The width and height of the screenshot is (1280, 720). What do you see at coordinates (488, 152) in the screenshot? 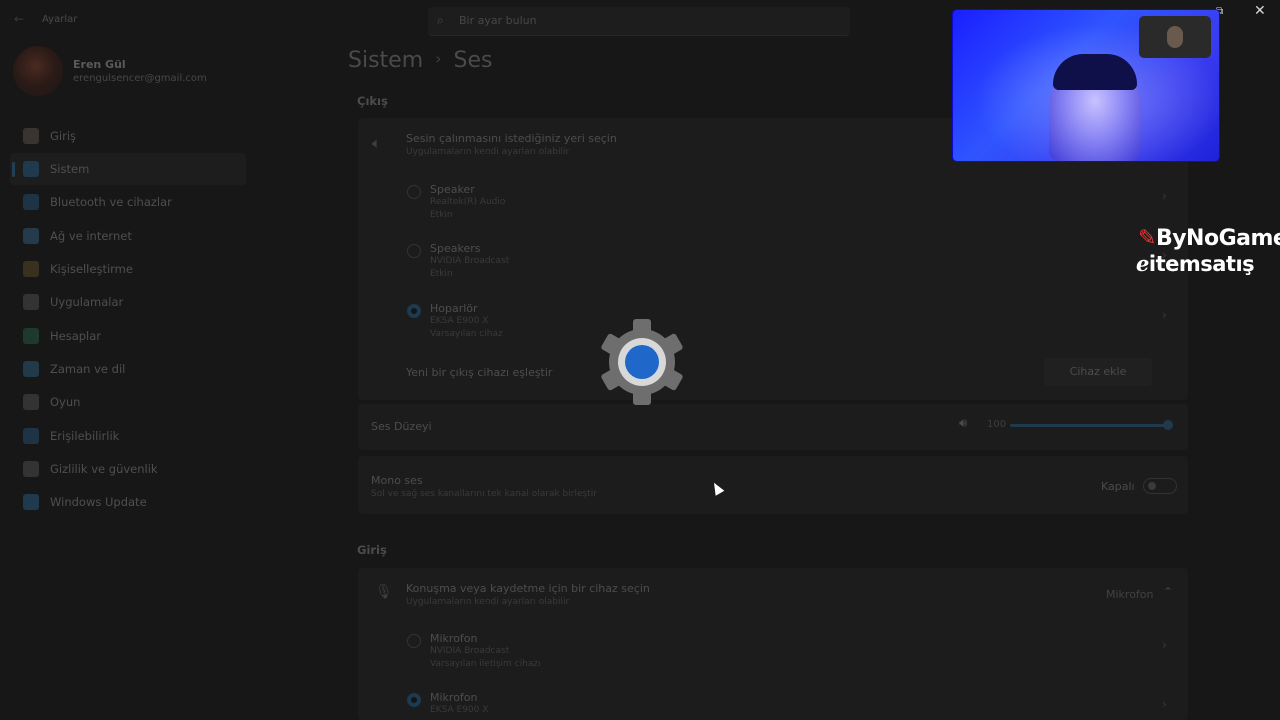
I see `output-header-sub: Uygulamaların kendi ayarları olabilir` at bounding box center [488, 152].